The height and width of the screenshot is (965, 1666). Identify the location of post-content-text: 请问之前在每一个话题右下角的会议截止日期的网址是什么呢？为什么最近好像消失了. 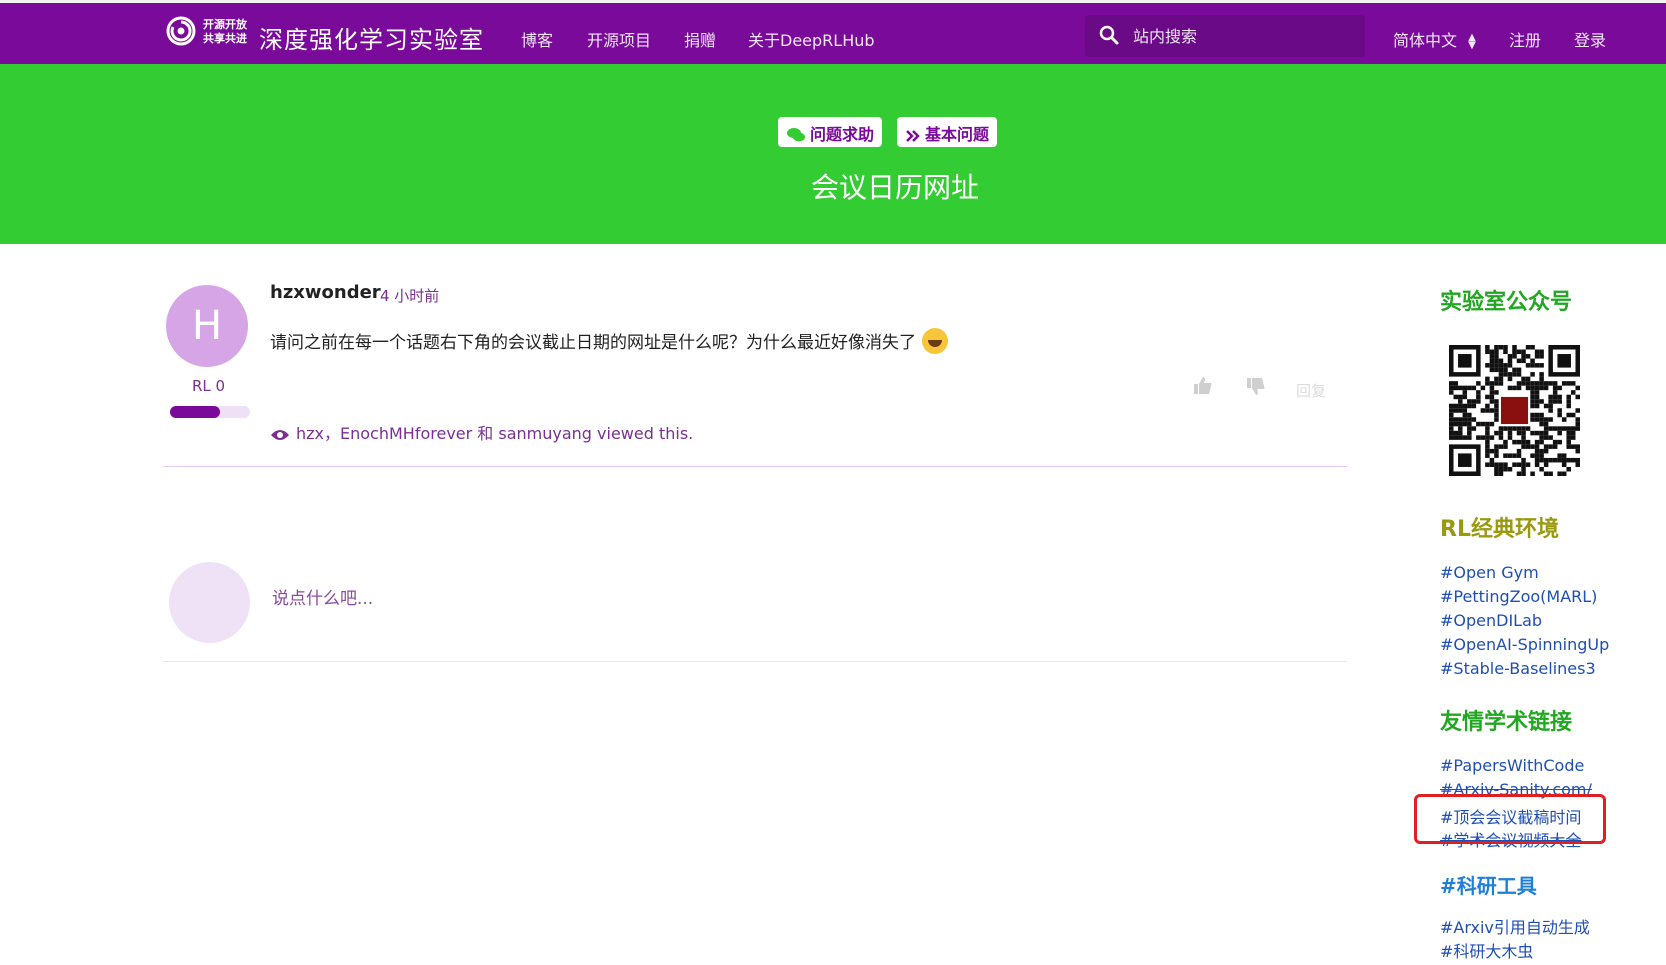
(593, 343).